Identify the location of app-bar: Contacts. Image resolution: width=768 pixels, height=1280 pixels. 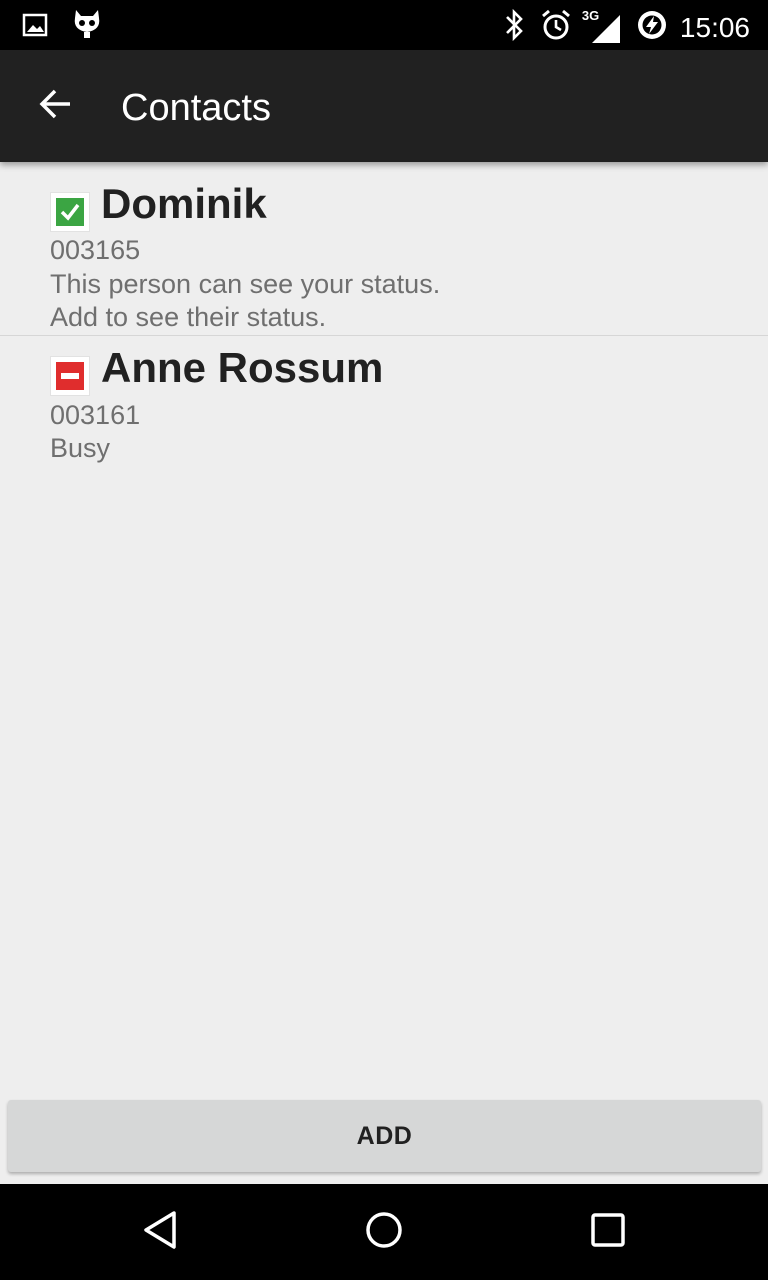
(384, 106).